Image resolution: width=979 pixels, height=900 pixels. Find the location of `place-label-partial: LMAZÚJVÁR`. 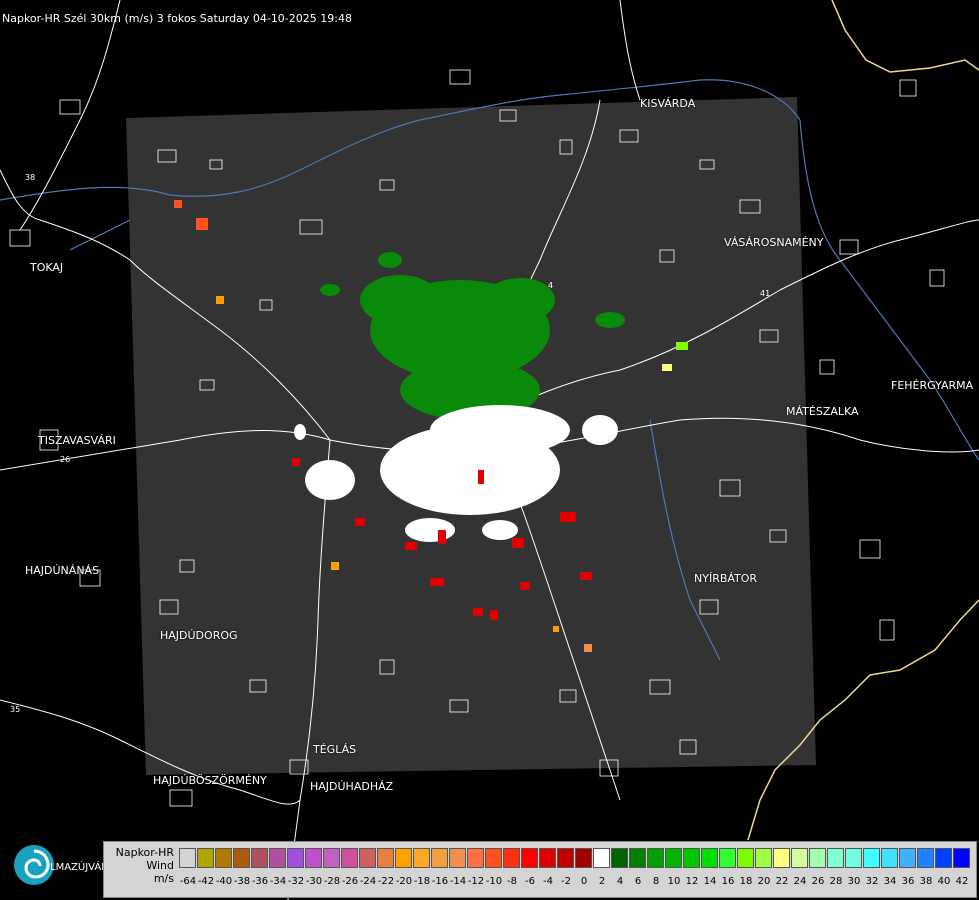

place-label-partial: LMAZÚJVÁR is located at coordinates (79, 867).